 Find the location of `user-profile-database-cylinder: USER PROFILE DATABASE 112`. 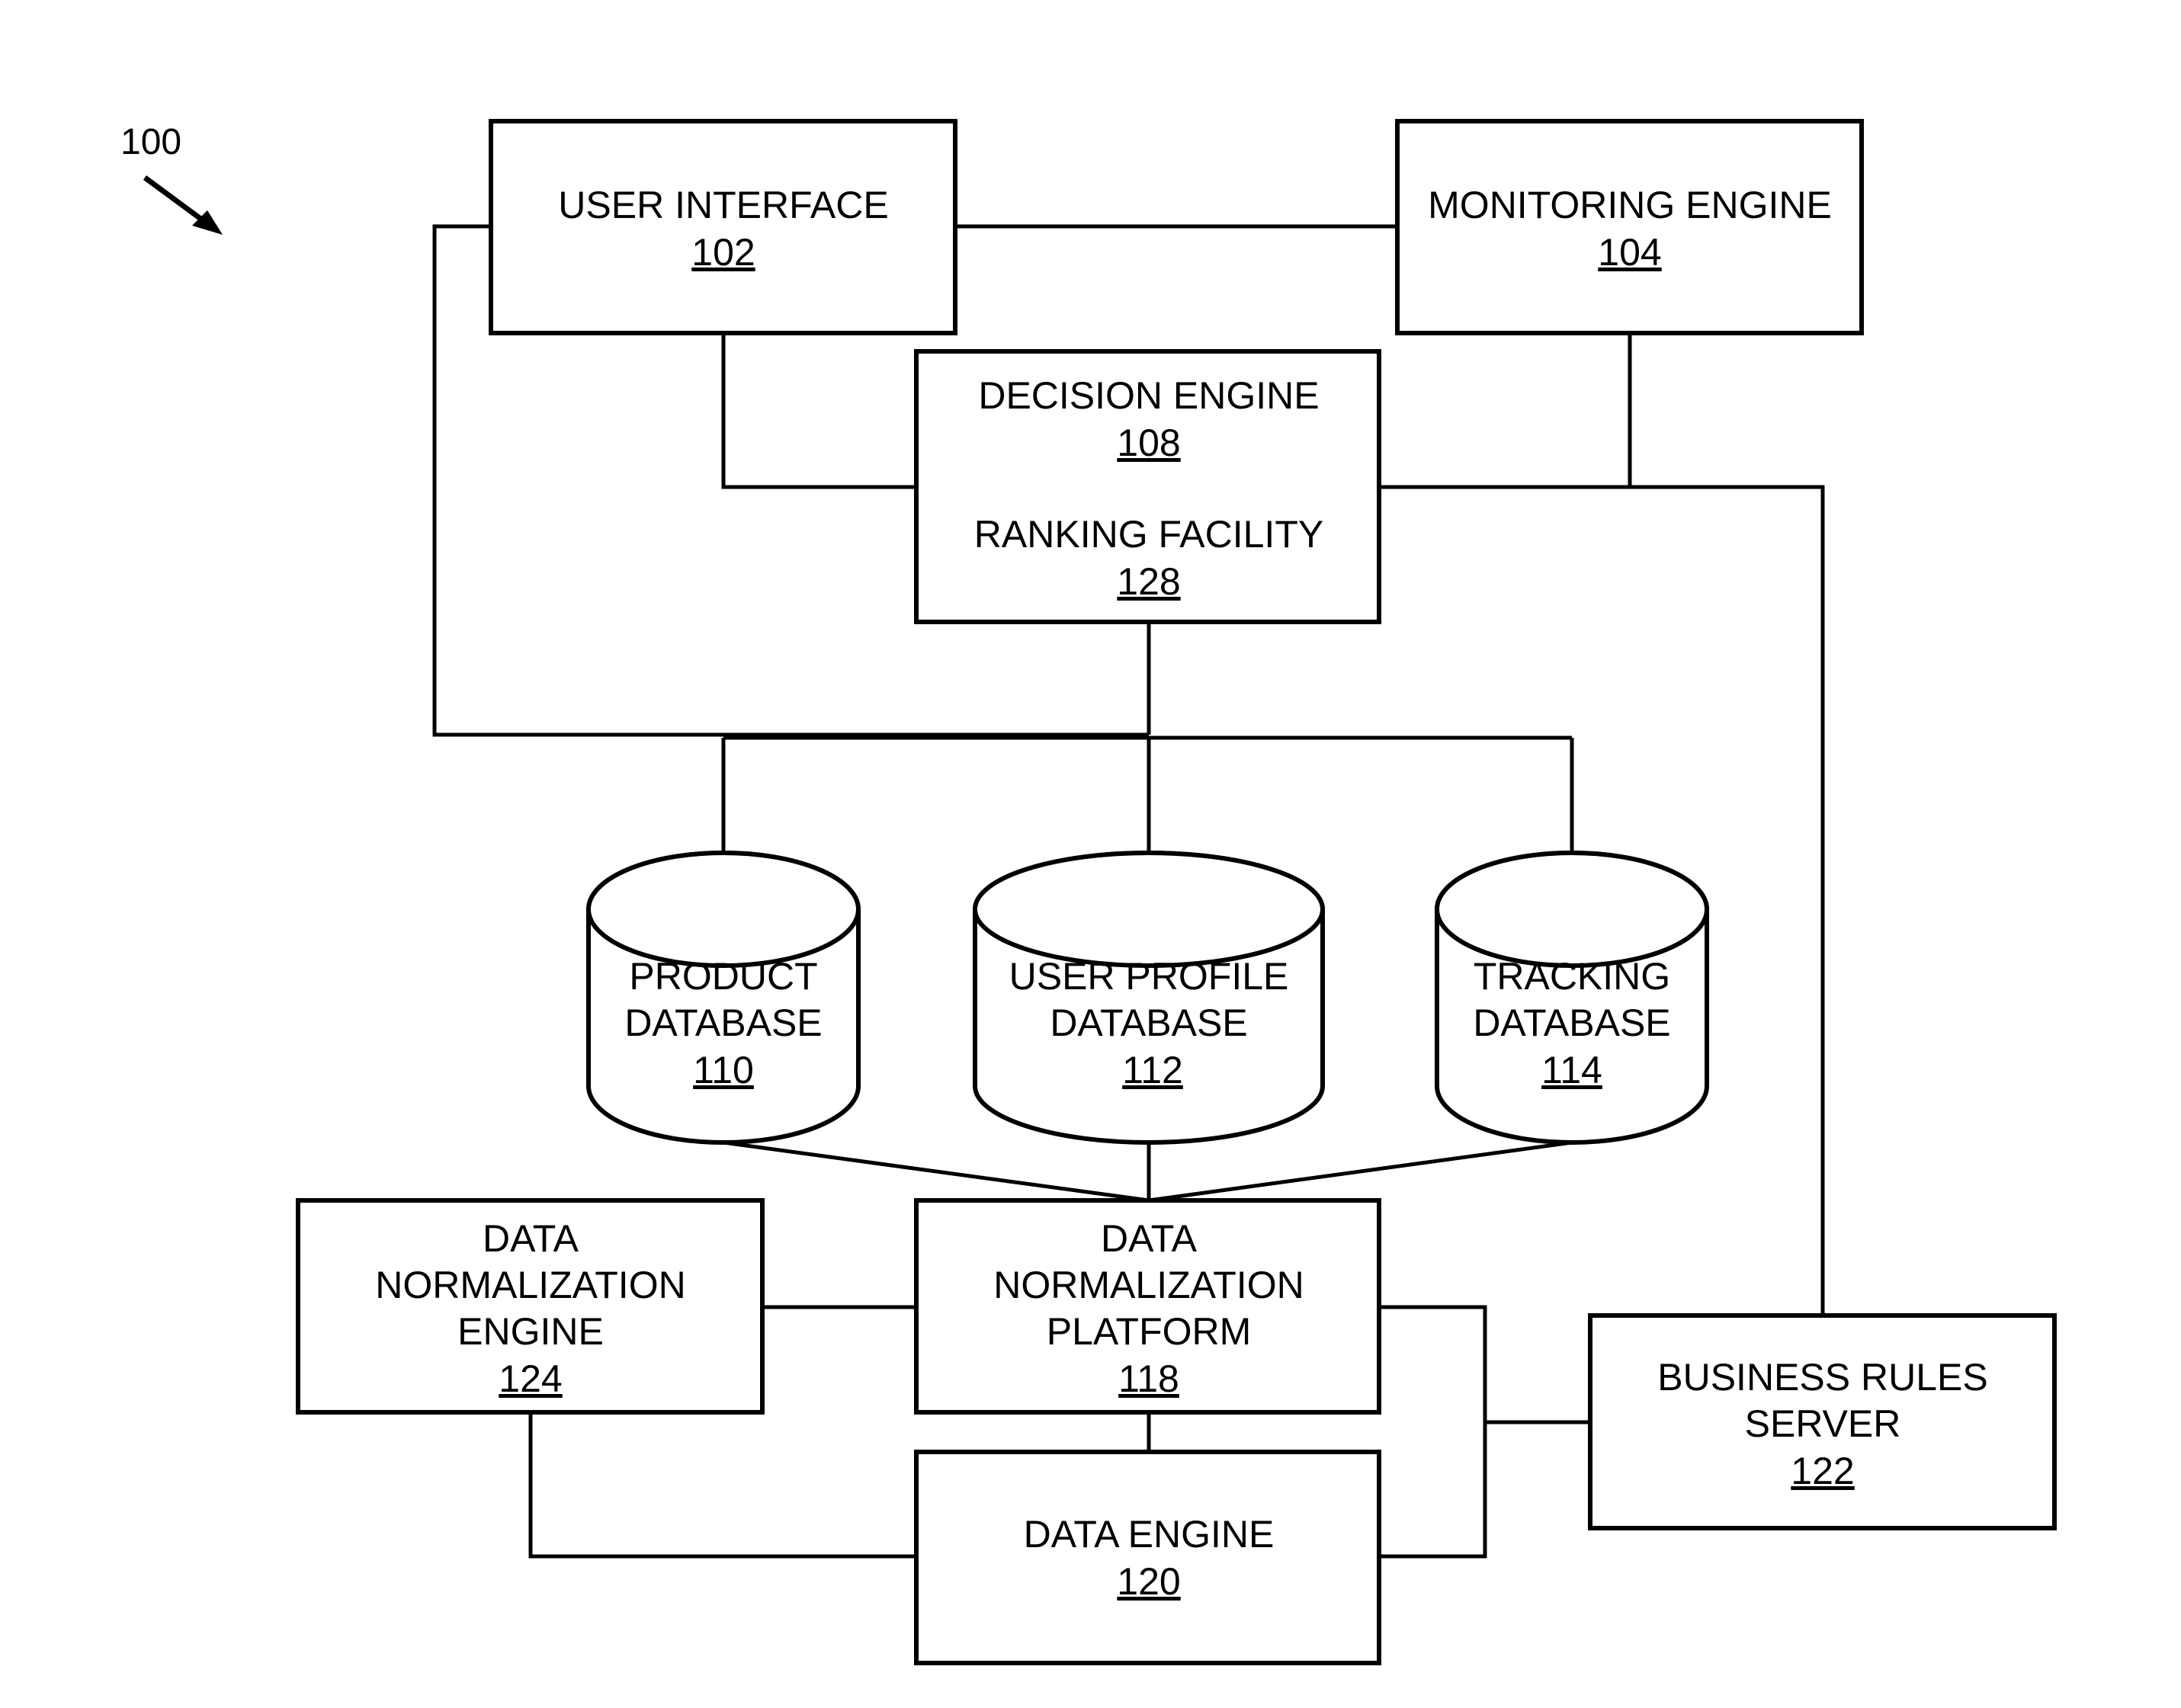

user-profile-database-cylinder: USER PROFILE DATABASE 112 is located at coordinates (1149, 998).